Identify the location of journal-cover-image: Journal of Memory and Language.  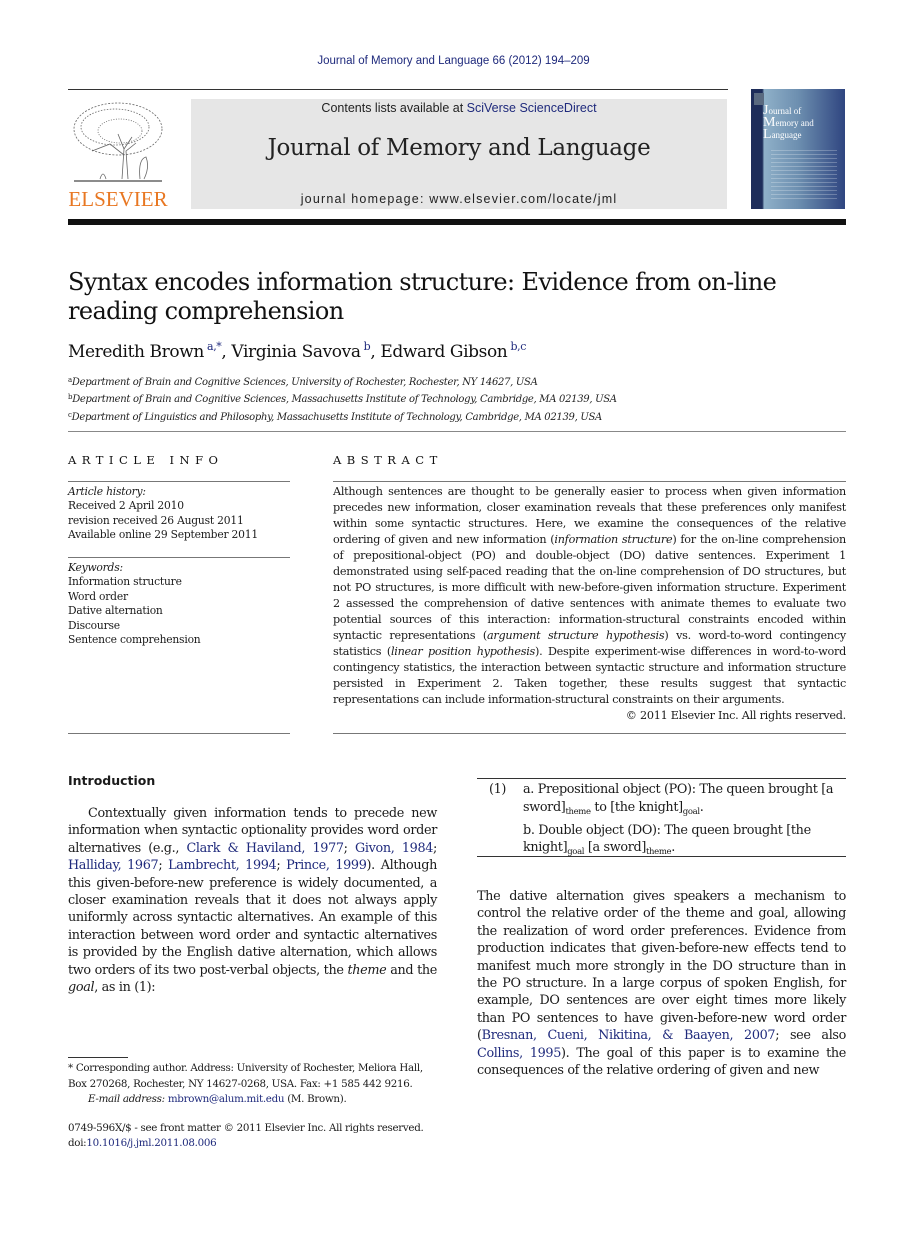
(798, 149).